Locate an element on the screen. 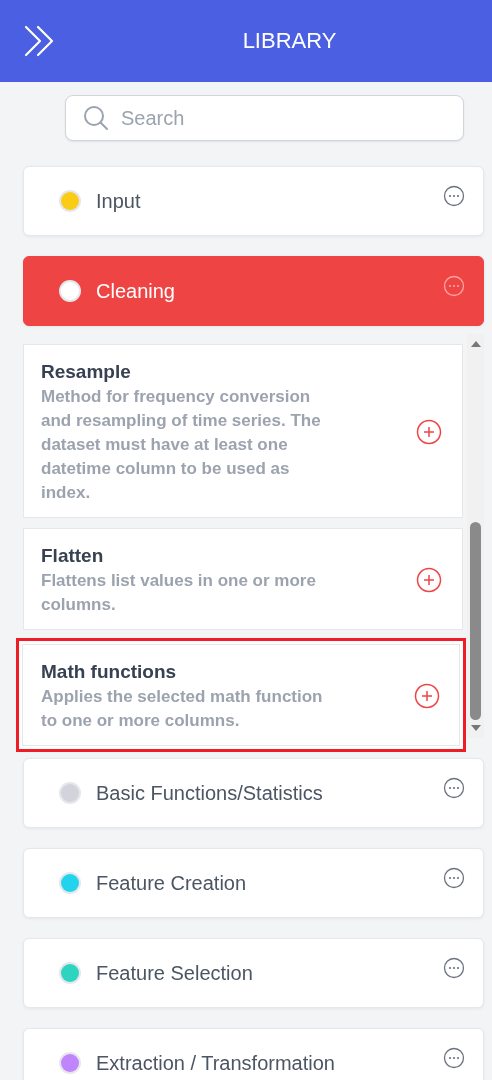 The image size is (492, 1080). function-item: Math functions Applies the selected math function to one or more columns. is located at coordinates (241, 695).